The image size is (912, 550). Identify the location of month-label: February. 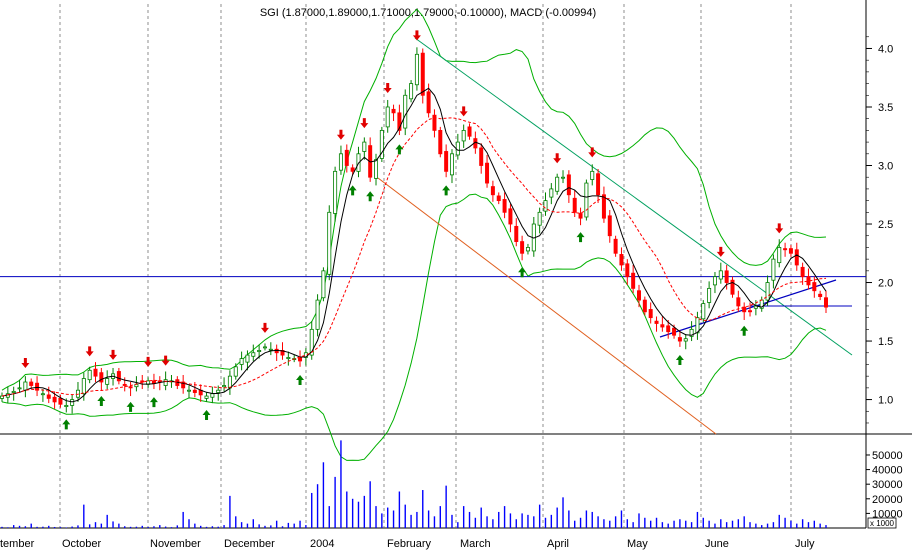
(409, 544).